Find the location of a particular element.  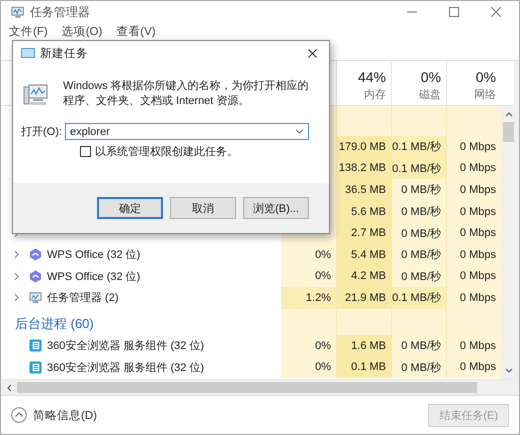

computer-icon is located at coordinates (36, 95).